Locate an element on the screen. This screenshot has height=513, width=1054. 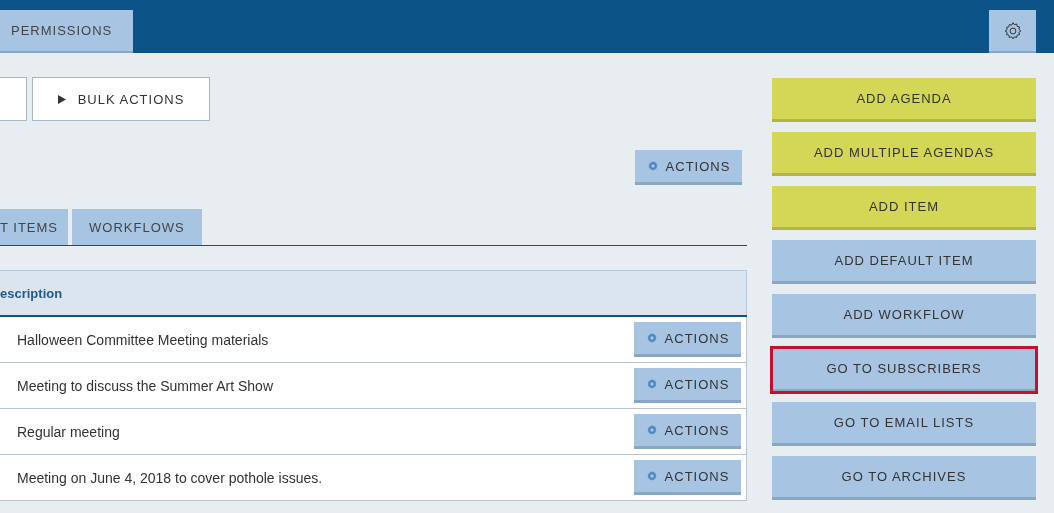
sidebar-button: GO TO SUBSCRIBERS is located at coordinates (904, 370).